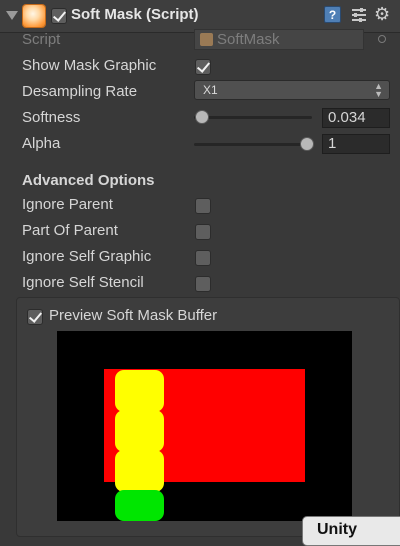 The width and height of the screenshot is (400, 546). Describe the element at coordinates (359, 15) in the screenshot. I see `preset-sliders-icon` at that location.